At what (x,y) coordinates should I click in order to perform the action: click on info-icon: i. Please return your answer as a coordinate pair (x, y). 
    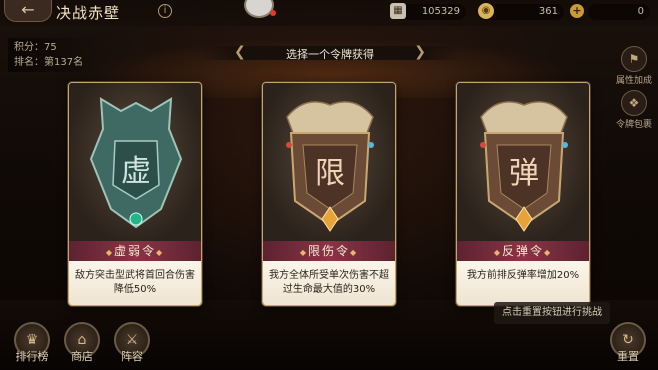
    Looking at the image, I should click on (165, 11).